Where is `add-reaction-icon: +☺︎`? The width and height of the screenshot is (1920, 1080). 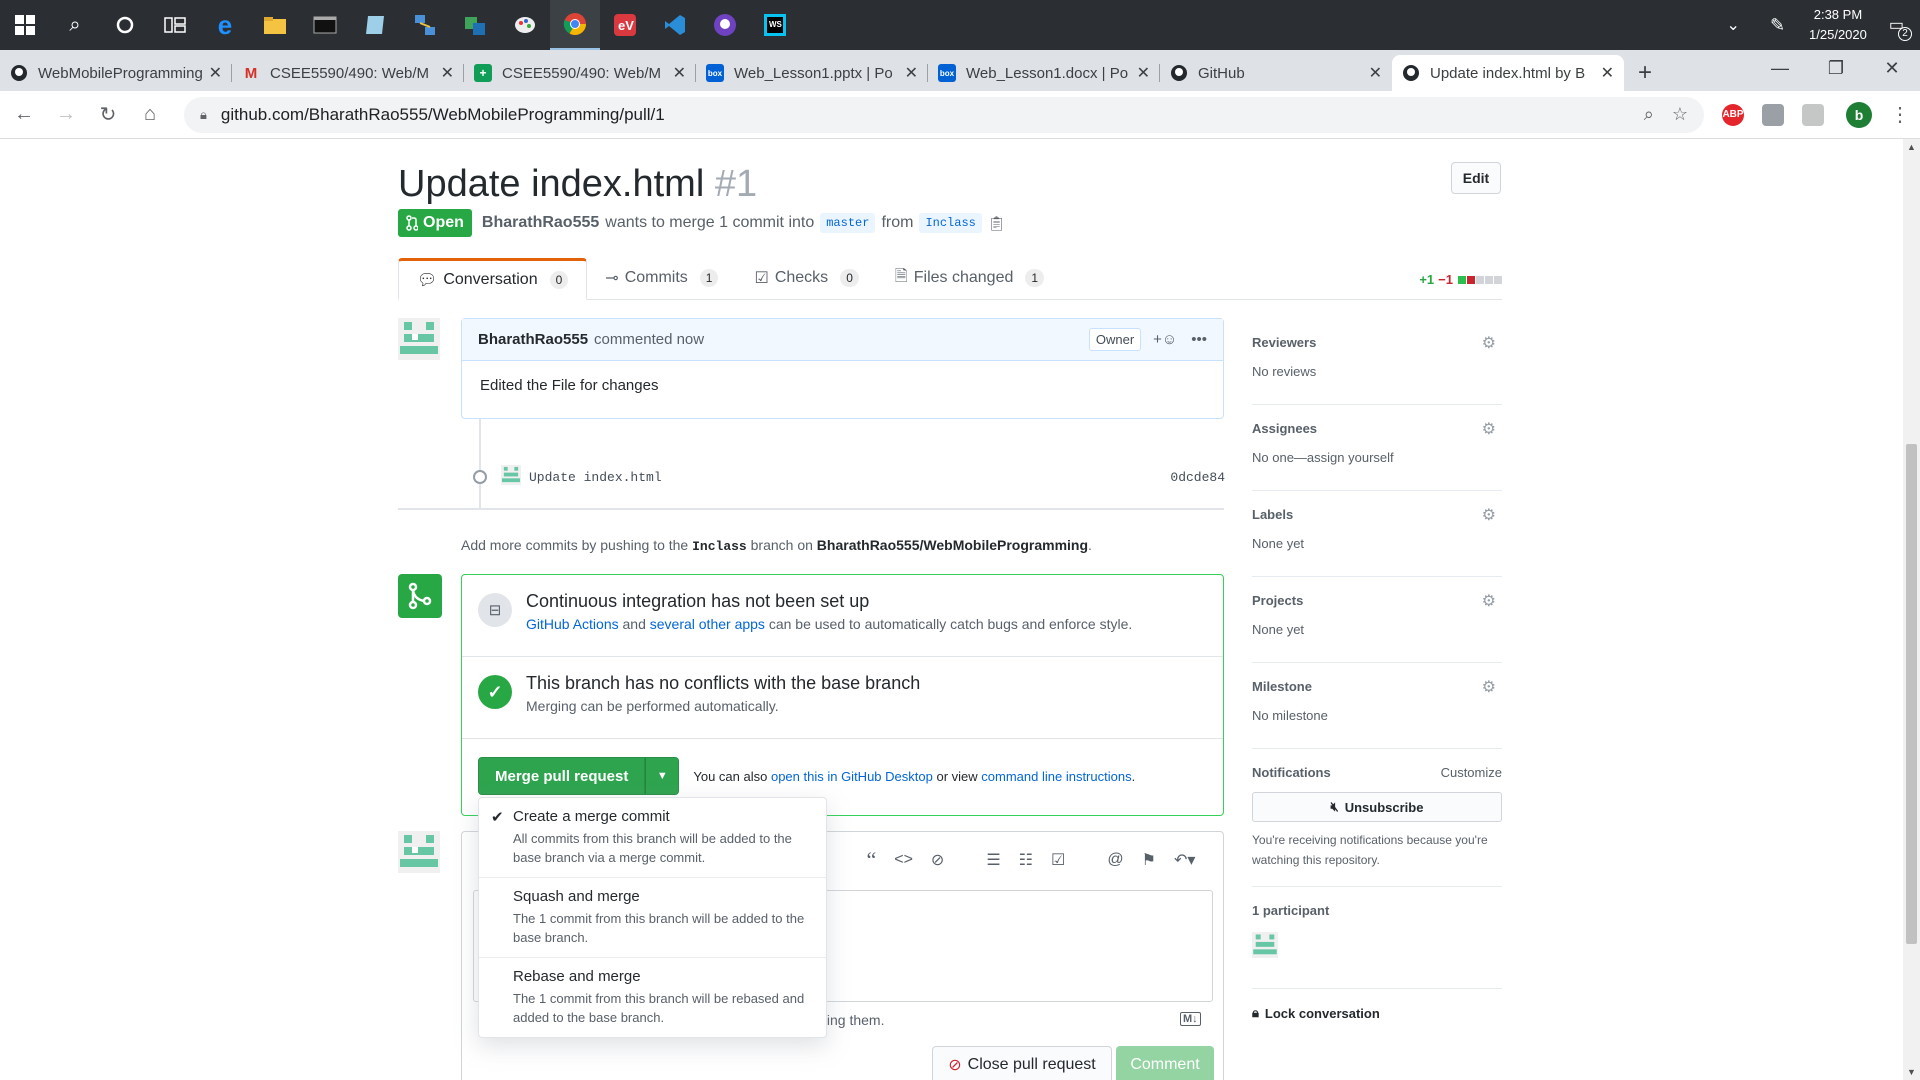
add-reaction-icon: +☺︎ is located at coordinates (1165, 339).